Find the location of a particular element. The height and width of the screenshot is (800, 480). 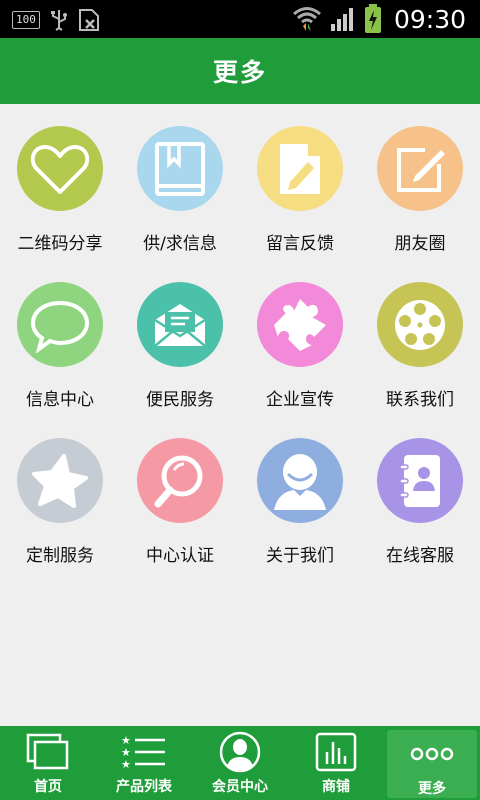

grid-item-info-center: 信息中心 is located at coordinates (60, 335).